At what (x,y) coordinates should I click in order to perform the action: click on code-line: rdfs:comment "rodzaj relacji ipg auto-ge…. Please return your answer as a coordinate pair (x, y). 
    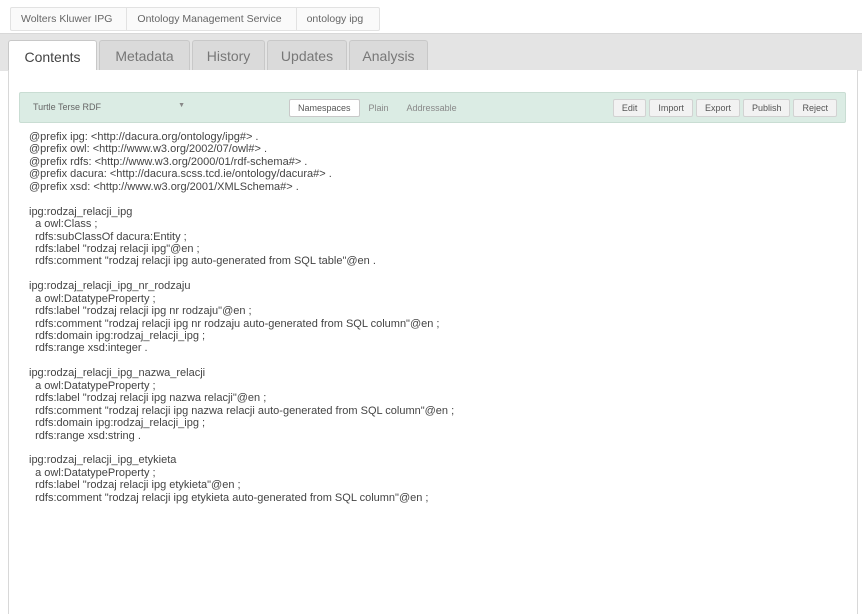
    Looking at the image, I should click on (202, 261).